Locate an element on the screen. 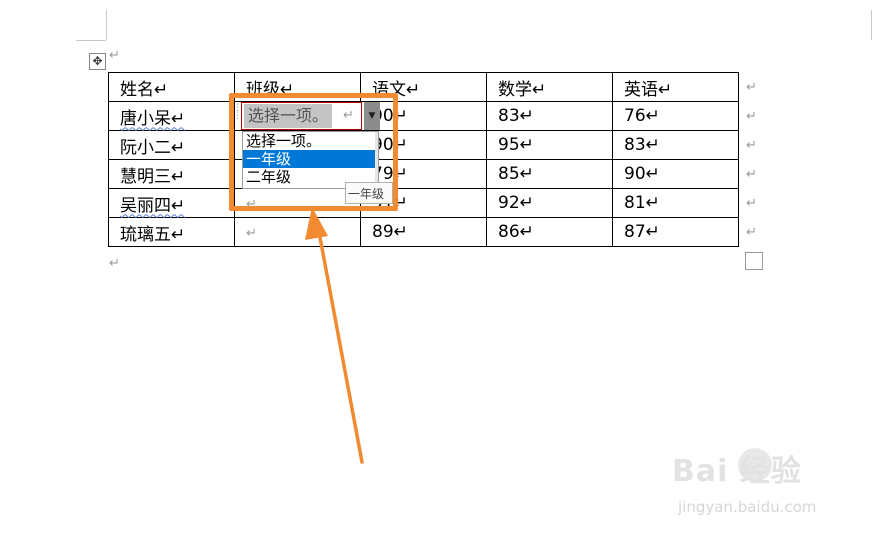 The height and width of the screenshot is (537, 875). watermark-brand: Bai 经验 is located at coordinates (737, 471).